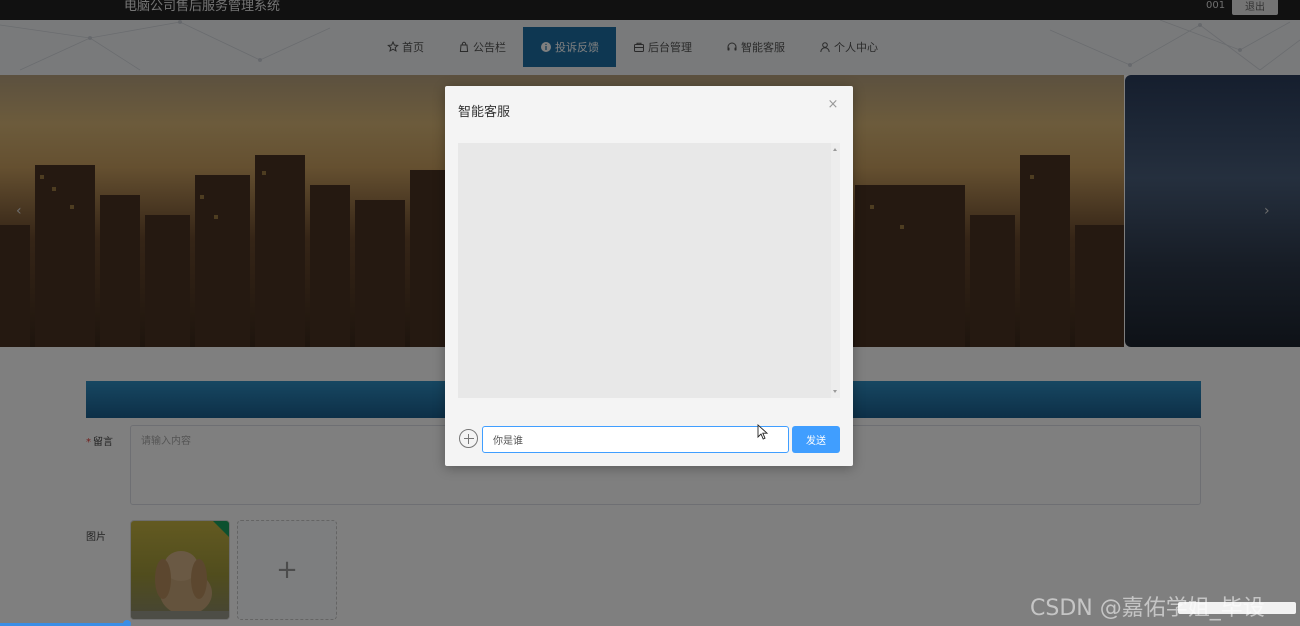  Describe the element at coordinates (484, 112) in the screenshot. I see `dialog-title: 智能客服` at that location.